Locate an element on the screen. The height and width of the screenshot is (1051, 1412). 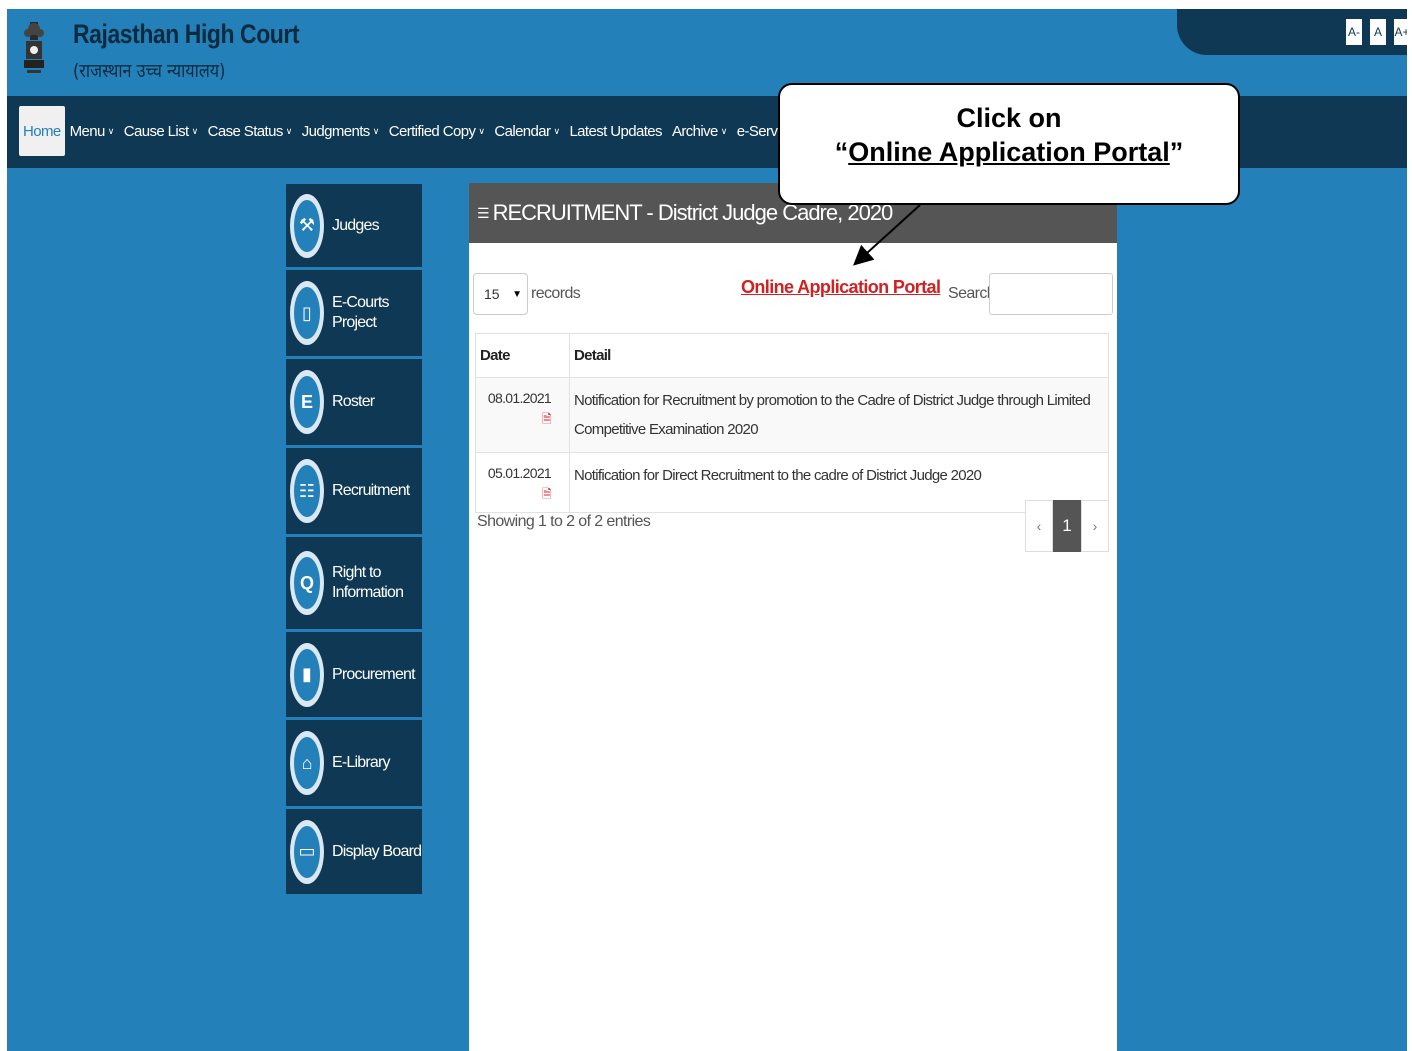
library-icon-glyph: ⌂ is located at coordinates (307, 763).